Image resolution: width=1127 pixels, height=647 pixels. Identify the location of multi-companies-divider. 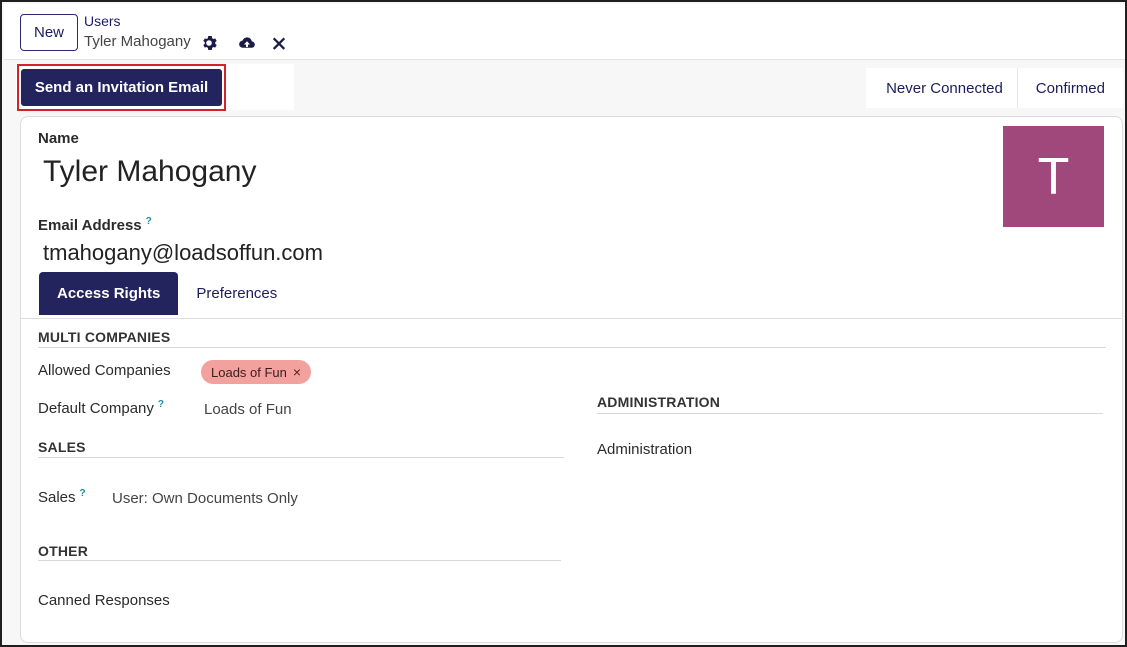
(572, 347).